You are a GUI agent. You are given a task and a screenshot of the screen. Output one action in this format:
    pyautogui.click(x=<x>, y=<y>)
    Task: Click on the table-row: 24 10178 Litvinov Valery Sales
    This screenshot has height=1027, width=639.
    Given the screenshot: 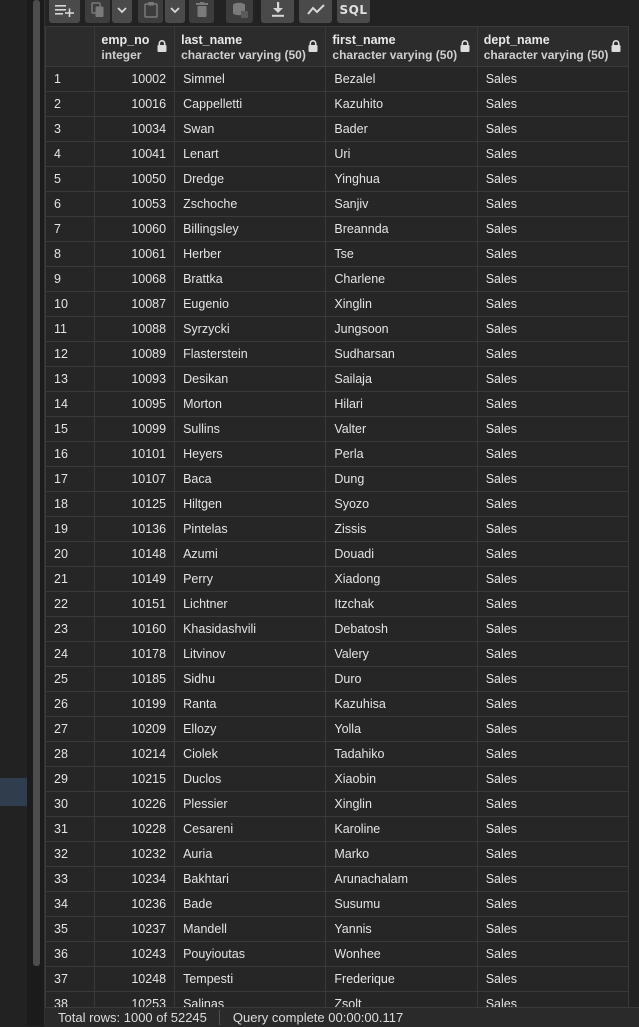 What is the action you would take?
    pyautogui.click(x=337, y=654)
    